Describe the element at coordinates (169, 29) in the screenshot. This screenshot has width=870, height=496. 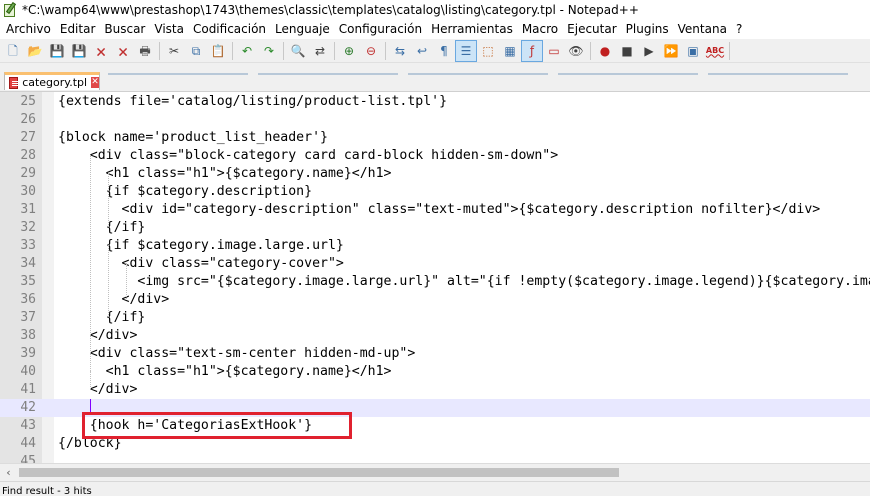
I see `menu-vista: Vista` at that location.